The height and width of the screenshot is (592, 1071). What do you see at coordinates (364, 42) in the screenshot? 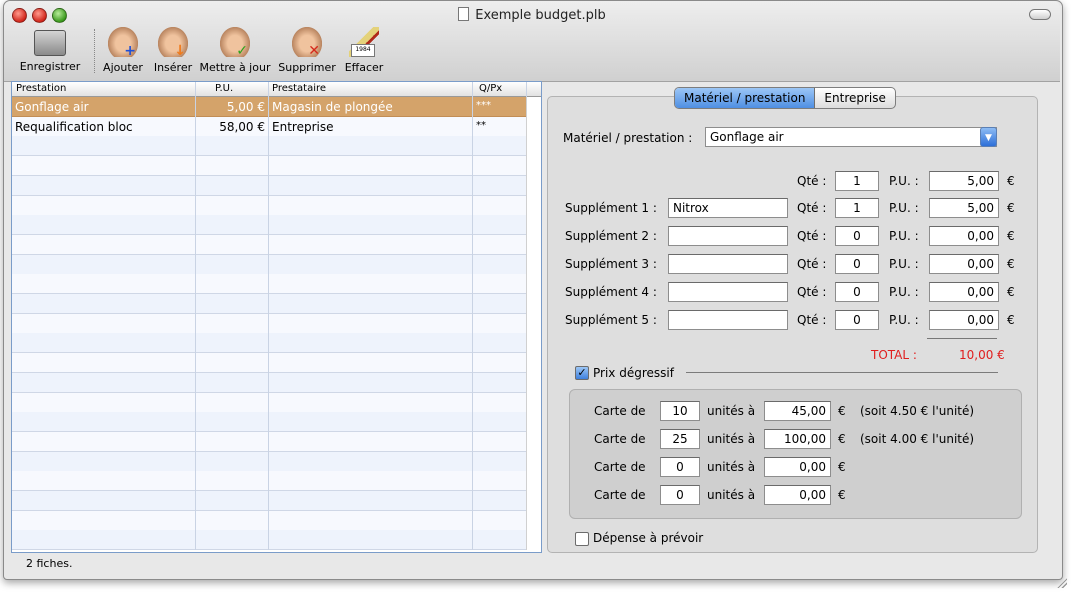
I see `eraser-calendar-icon: 1984` at bounding box center [364, 42].